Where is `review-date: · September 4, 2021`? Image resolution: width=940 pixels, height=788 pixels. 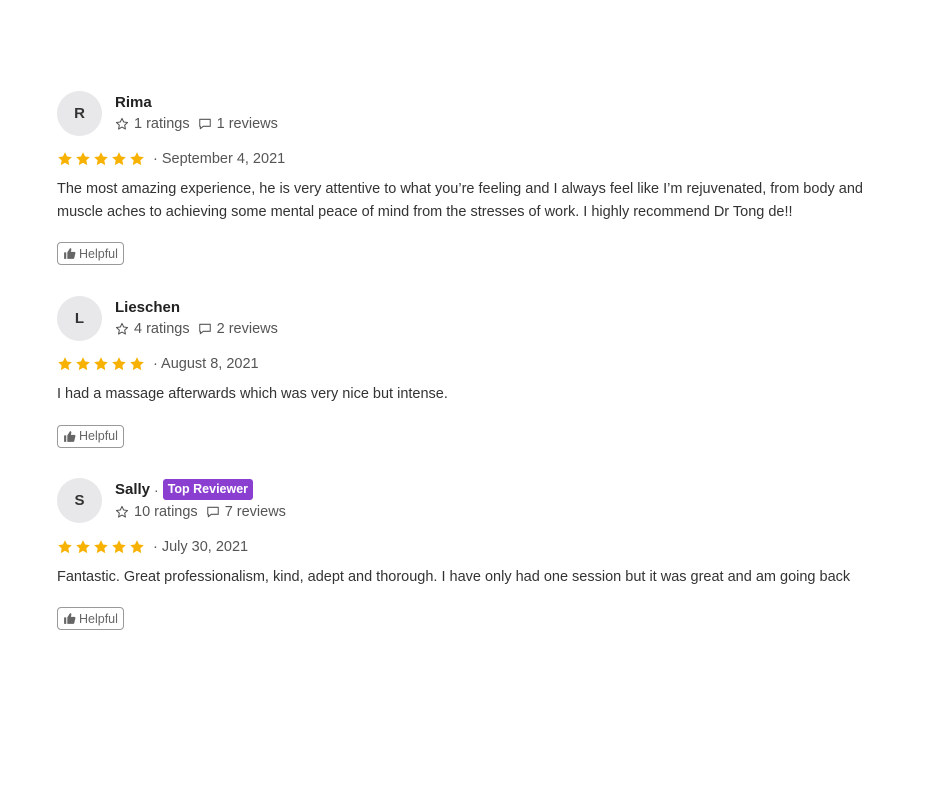
review-date: · September 4, 2021 is located at coordinates (219, 159).